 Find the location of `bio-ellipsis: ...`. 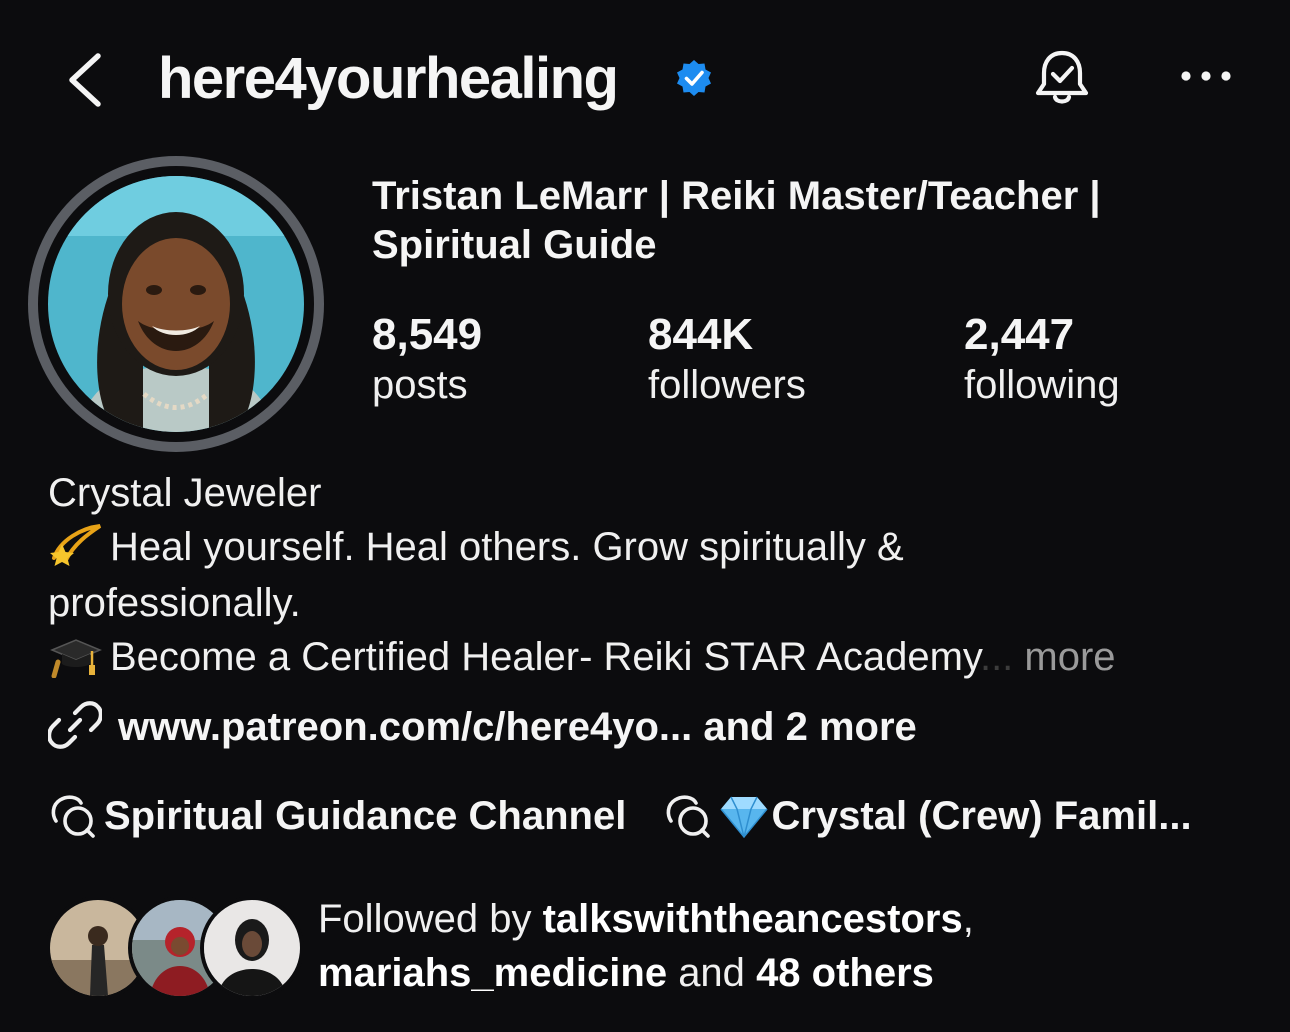

bio-ellipsis: ... is located at coordinates (996, 657).